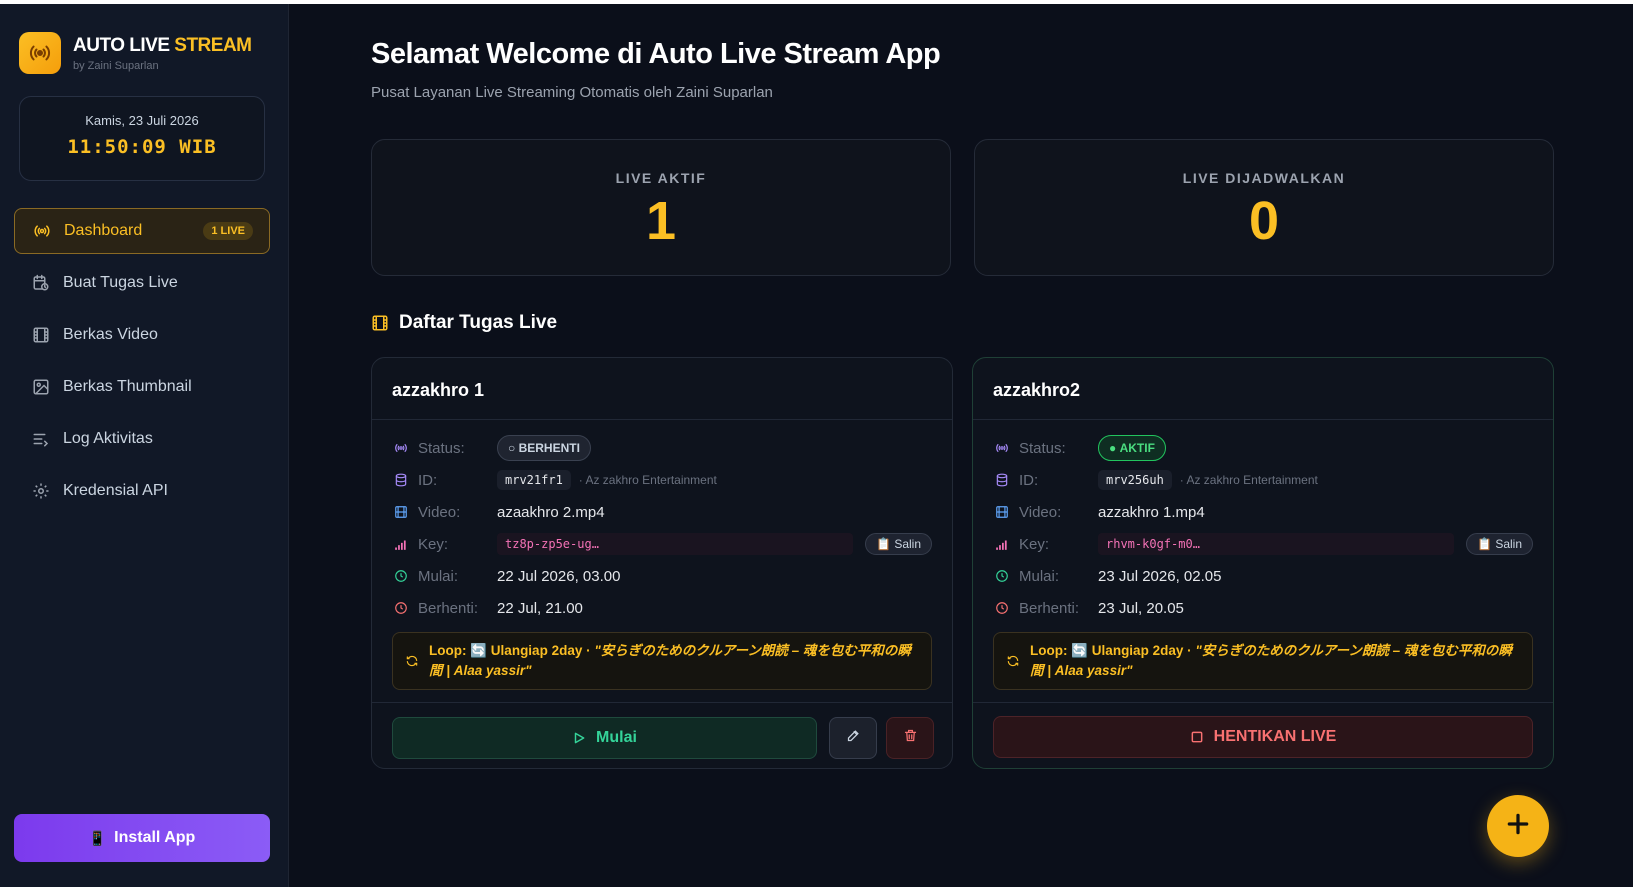 This screenshot has height=887, width=1633. I want to click on clock-date: Kamis, 23 Juli 2026, so click(142, 120).